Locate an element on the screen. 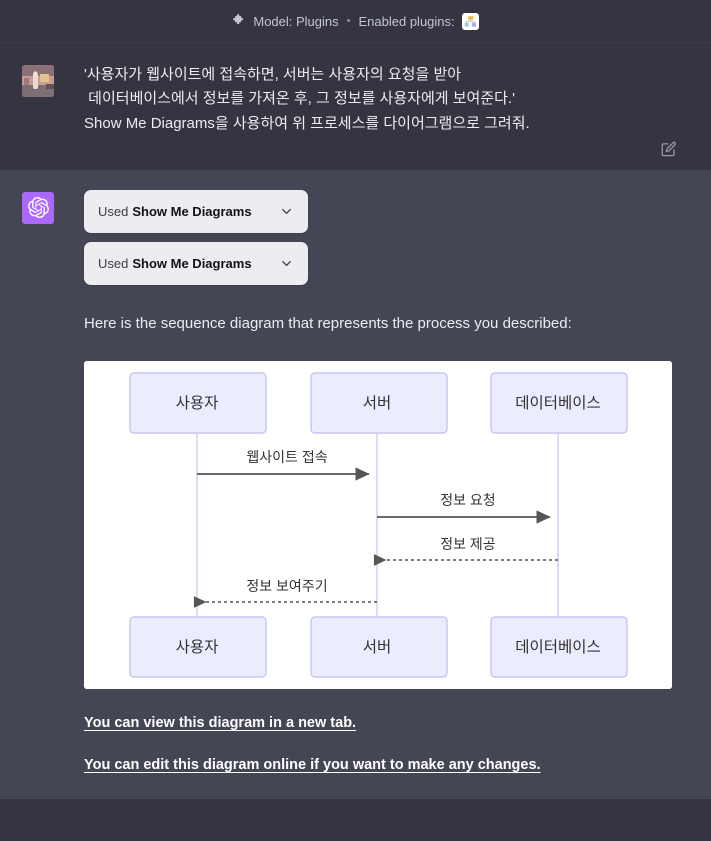 Image resolution: width=711 pixels, height=841 pixels. participant-box-bottom-3: 데이터베이스 is located at coordinates (559, 647).